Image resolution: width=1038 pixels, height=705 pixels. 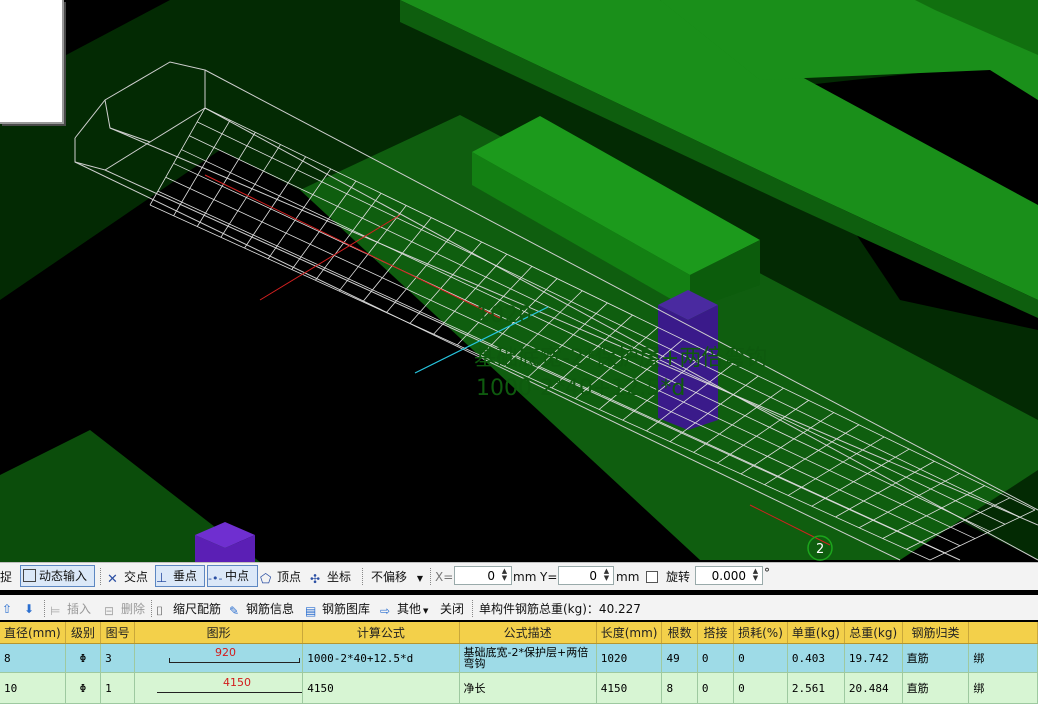 What do you see at coordinates (452, 609) in the screenshot?
I see `close-button: 关闭` at bounding box center [452, 609].